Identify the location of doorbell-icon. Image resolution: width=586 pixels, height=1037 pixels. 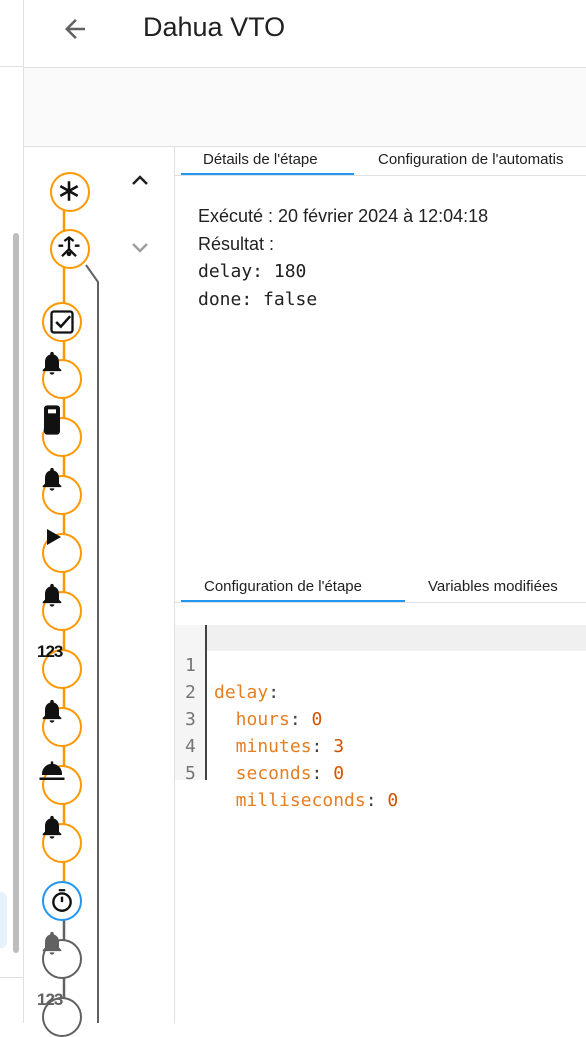
(52, 420).